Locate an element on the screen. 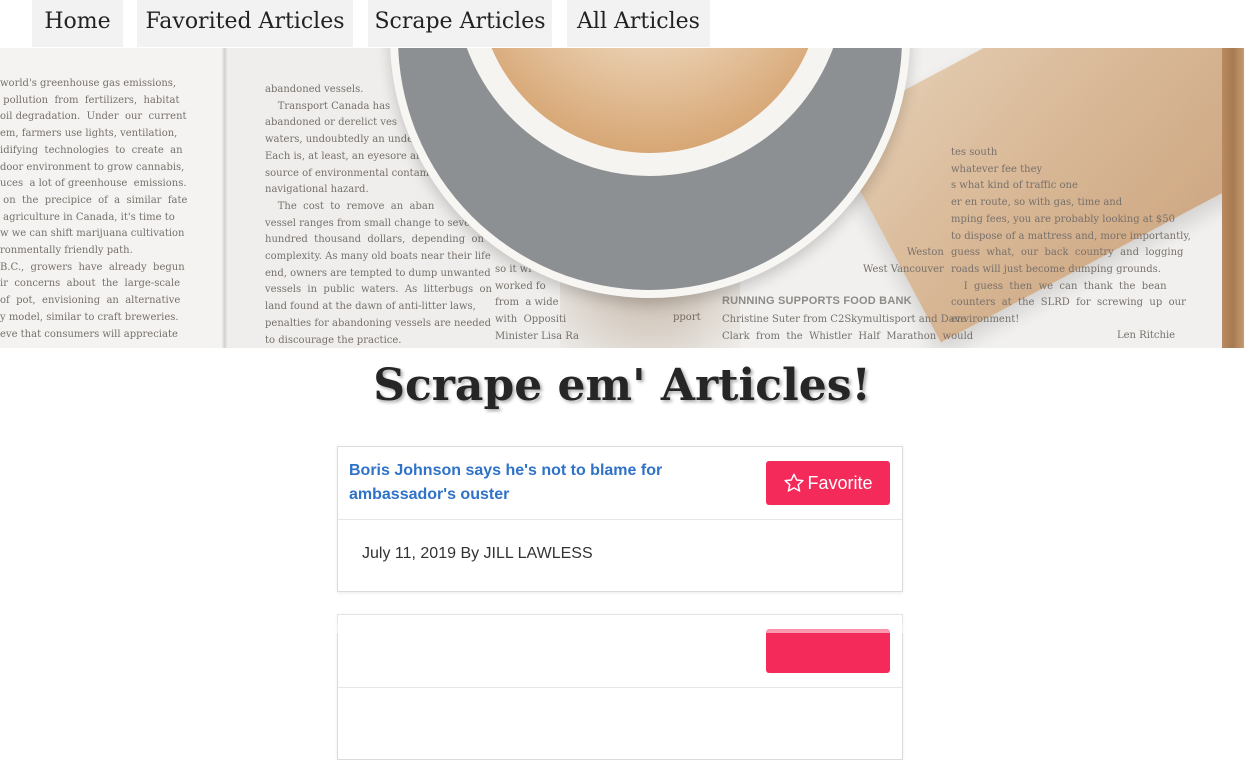  article-card is located at coordinates (620, 687).